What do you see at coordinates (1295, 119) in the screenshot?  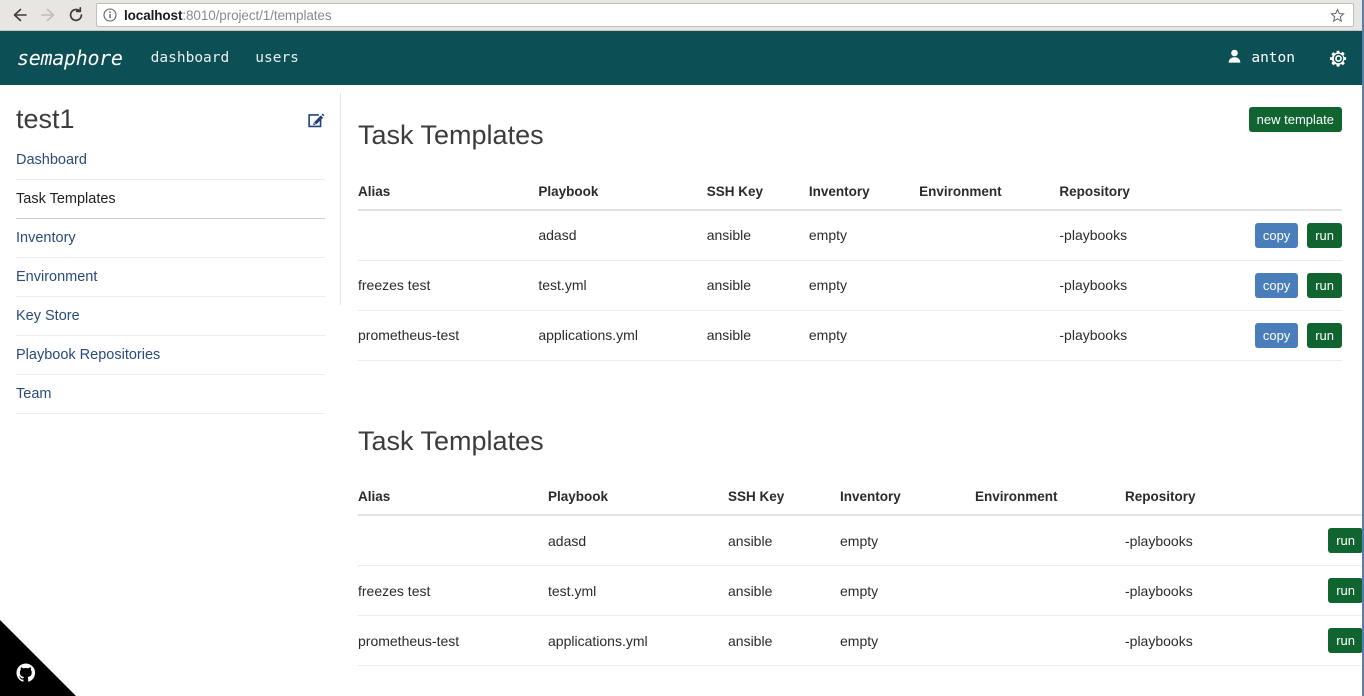 I see `new-template-button: new template` at bounding box center [1295, 119].